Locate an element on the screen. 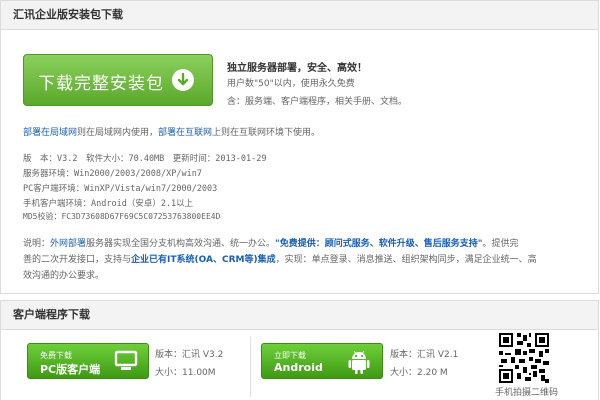 Image resolution: width=600 pixels, height=400 pixels. enterprise-panel-title: 汇讯企业版安装包下载 is located at coordinates (299, 15).